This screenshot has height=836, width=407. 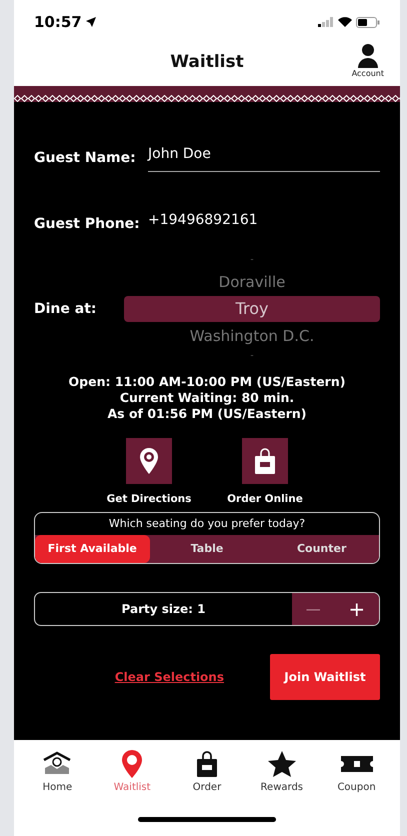 What do you see at coordinates (252, 336) in the screenshot?
I see `picker-option: Washington D.C.` at bounding box center [252, 336].